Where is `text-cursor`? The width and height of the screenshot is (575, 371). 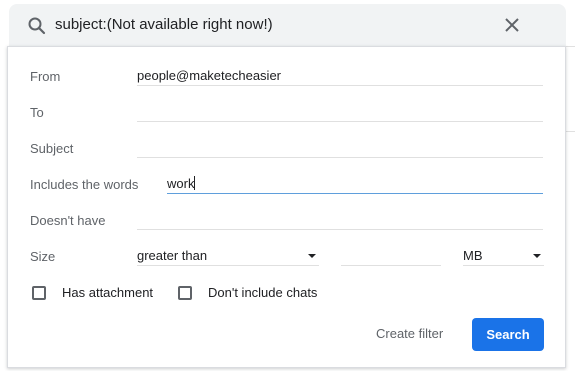 text-cursor is located at coordinates (195, 183).